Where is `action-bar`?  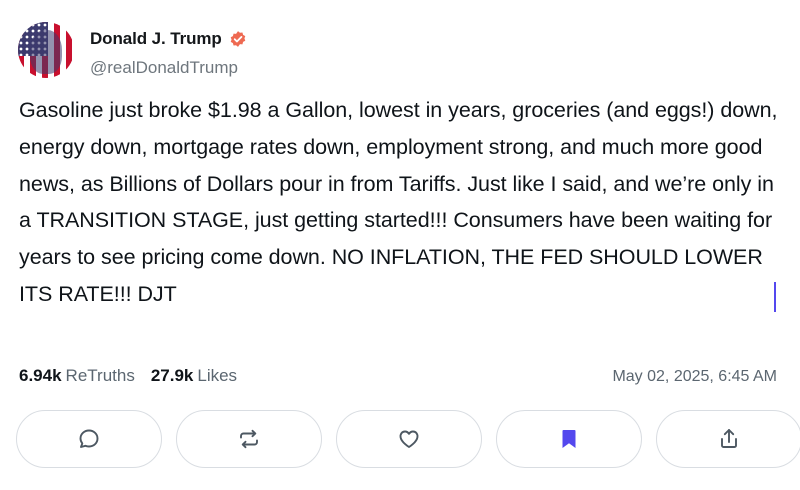
action-bar is located at coordinates (408, 439).